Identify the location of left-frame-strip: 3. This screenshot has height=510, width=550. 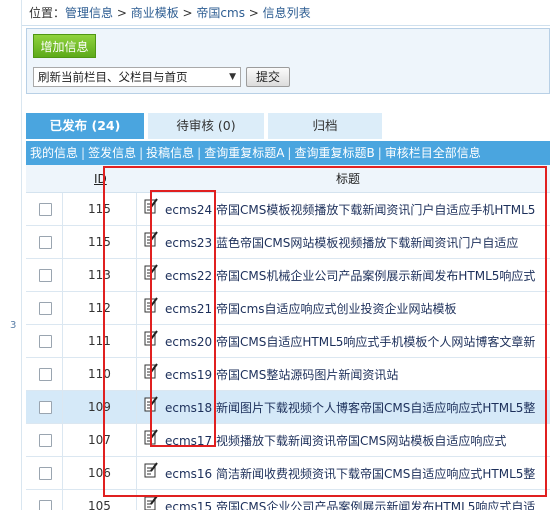
(11, 255).